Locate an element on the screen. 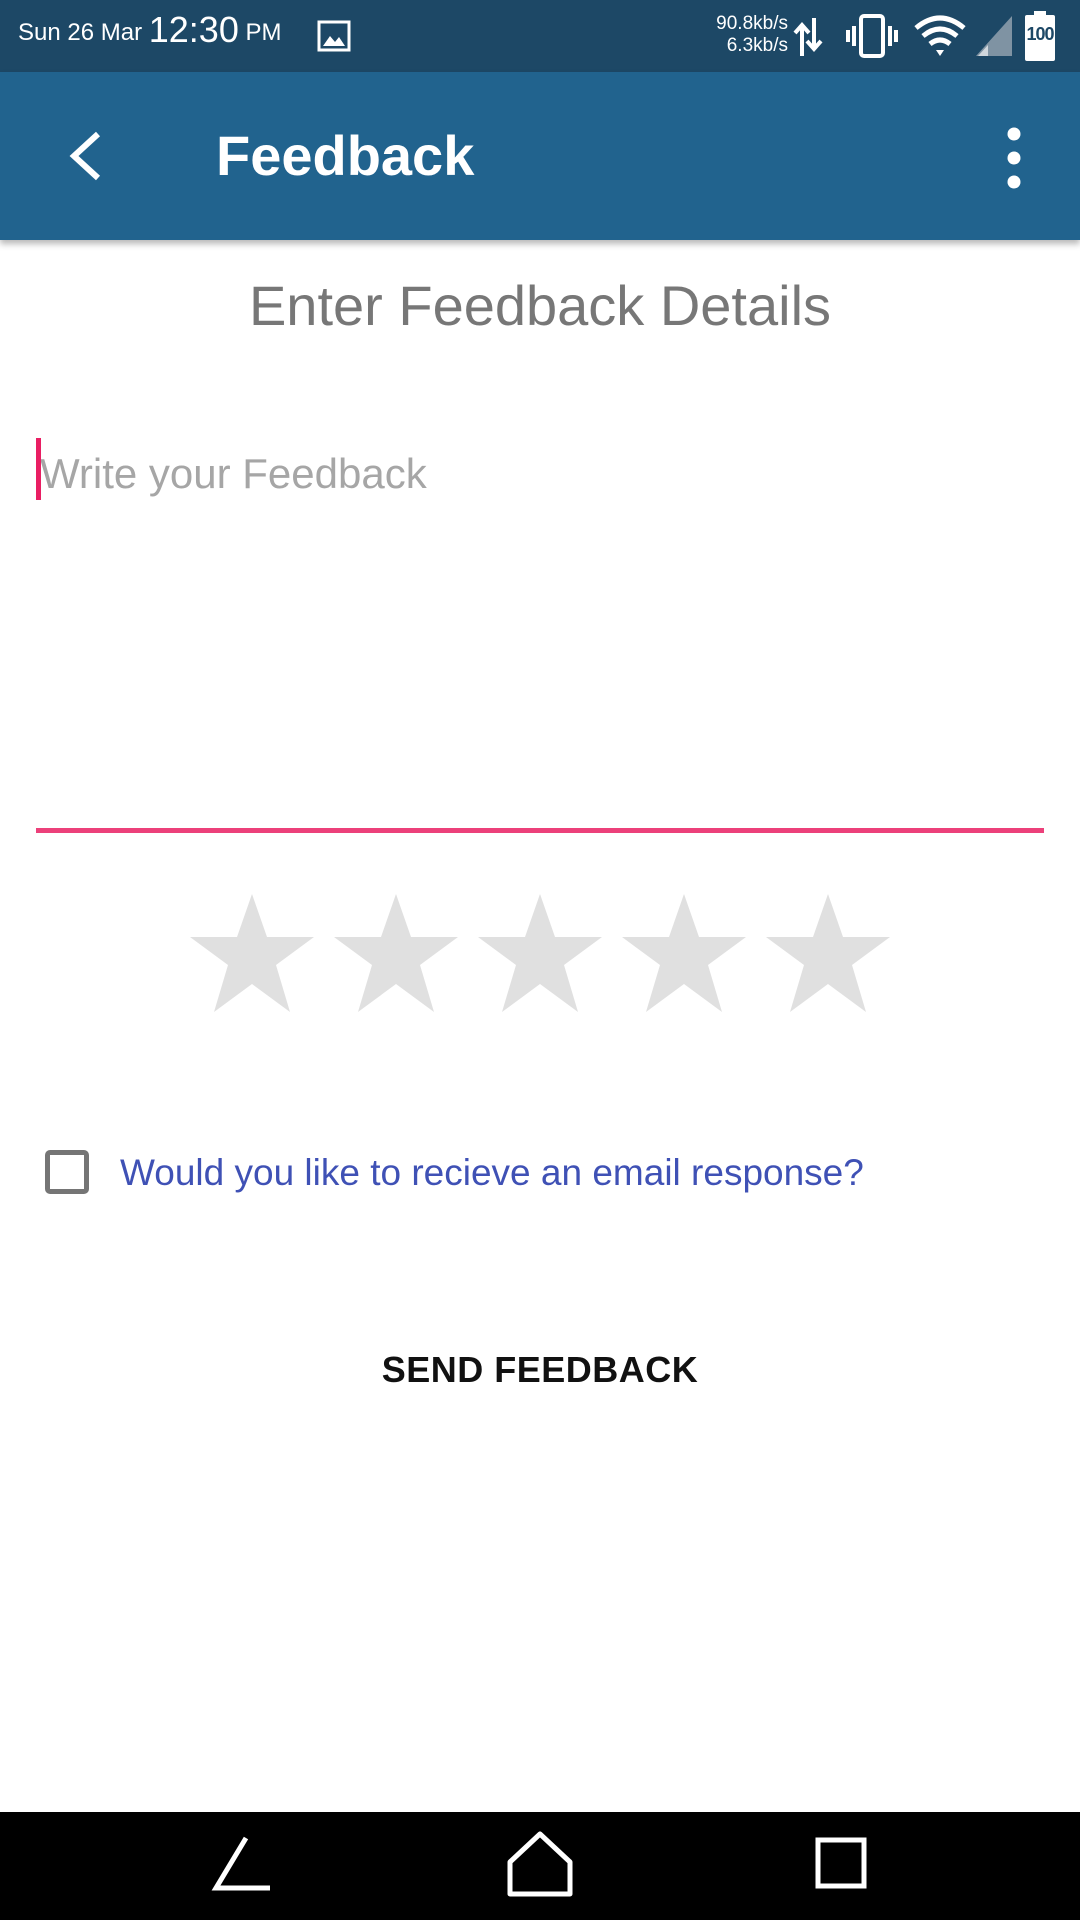  star-3-icon is located at coordinates (540, 954).